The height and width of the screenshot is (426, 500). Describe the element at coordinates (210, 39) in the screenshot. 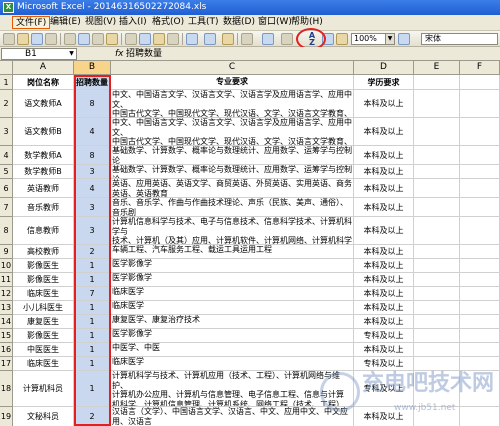

I see `redo-icon` at that location.